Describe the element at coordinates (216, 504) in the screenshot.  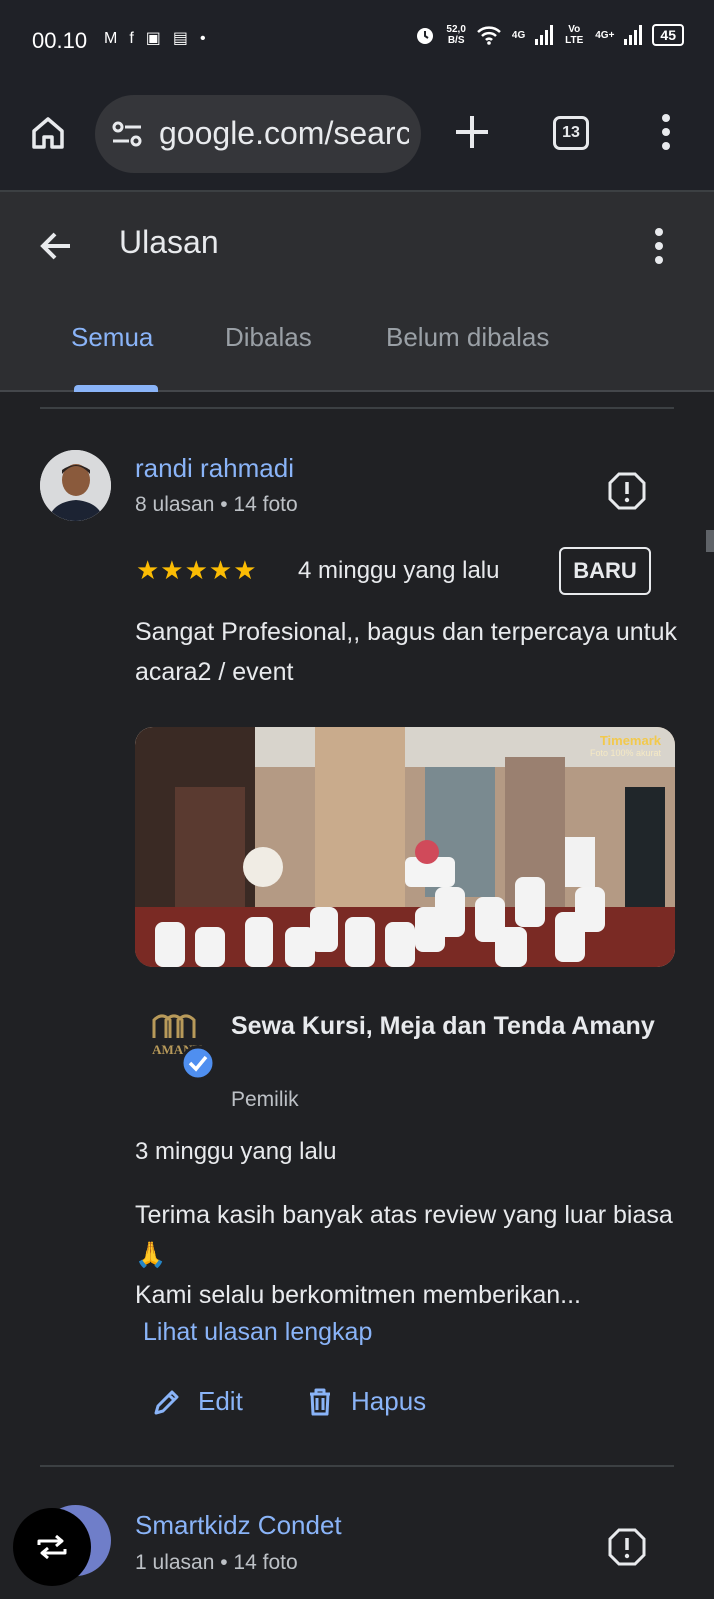
I see `review-author-meta: 8 ulasan • 14 foto` at that location.